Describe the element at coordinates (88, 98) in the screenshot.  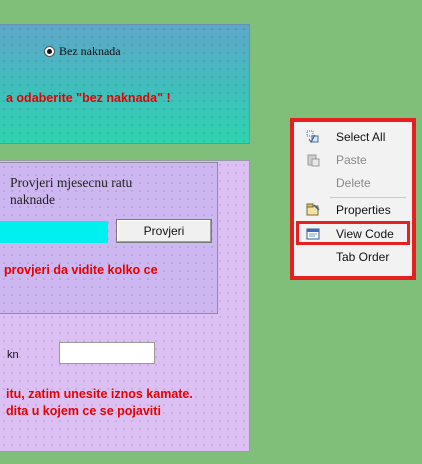
I see `warning-text-select: a odaberite "bez naknada" !` at that location.